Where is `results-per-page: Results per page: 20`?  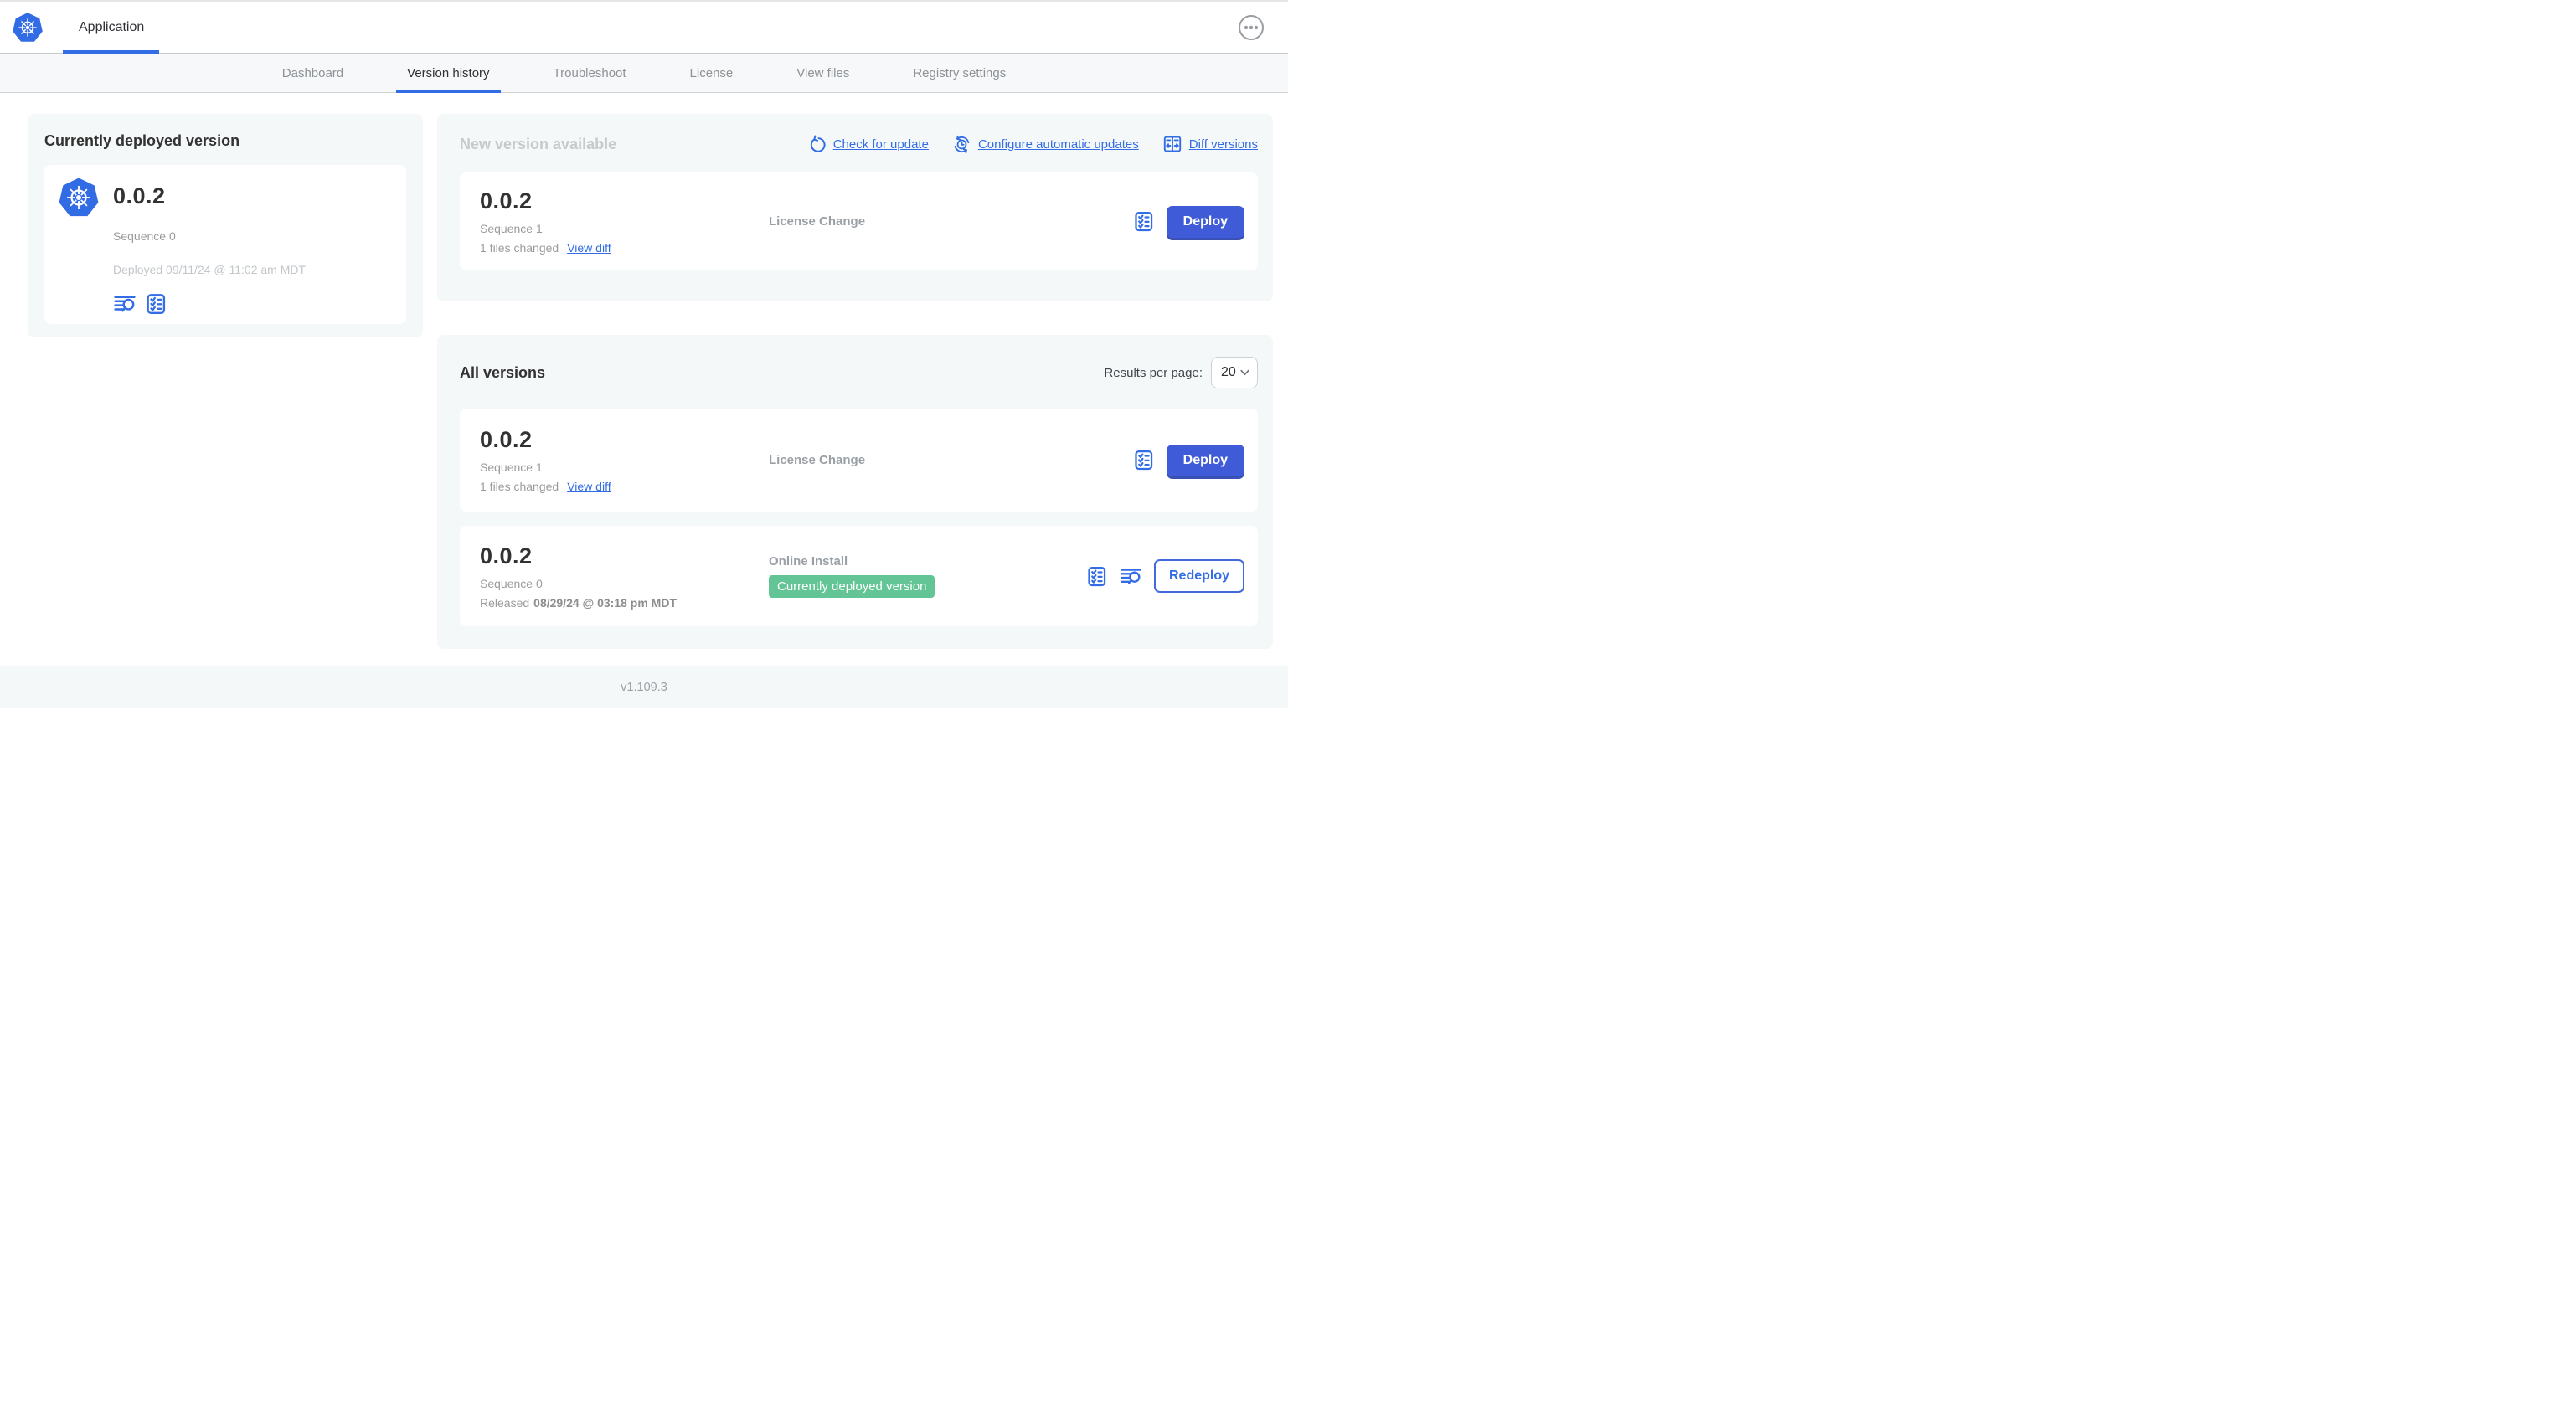 results-per-page: Results per page: 20 is located at coordinates (1181, 372).